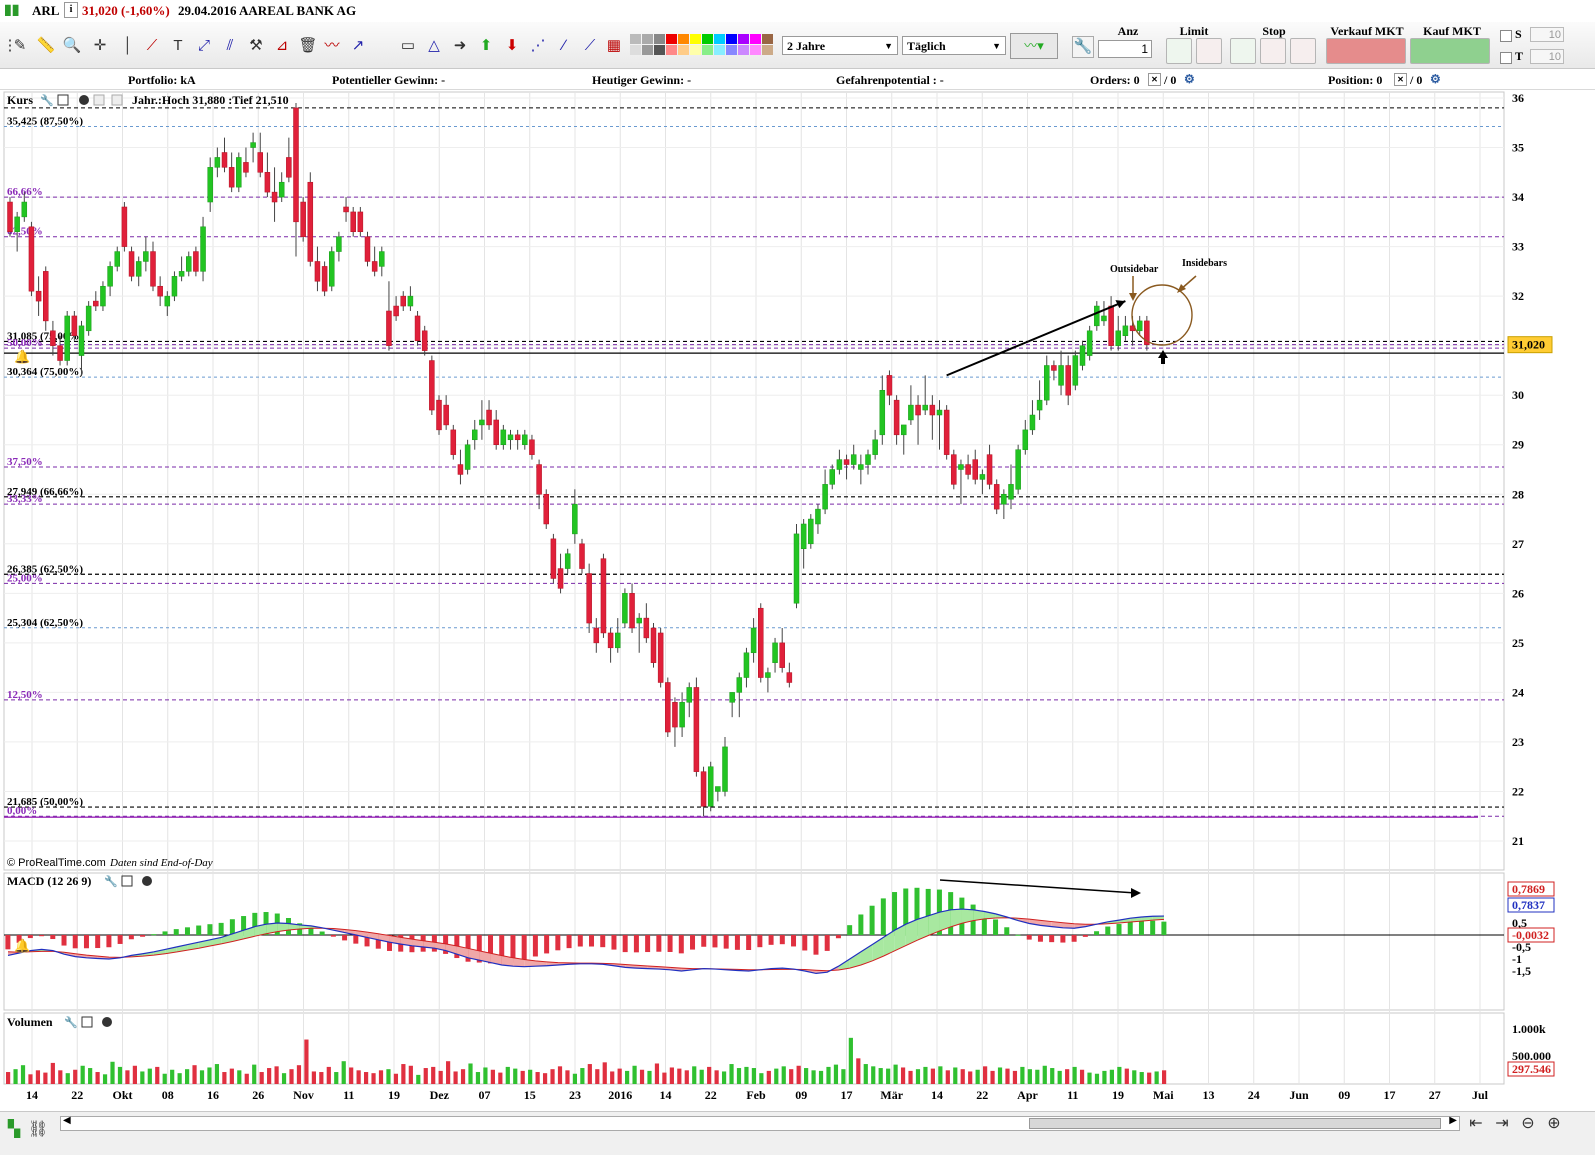 This screenshot has height=1155, width=1595. I want to click on stop-extra-button, so click(1303, 51).